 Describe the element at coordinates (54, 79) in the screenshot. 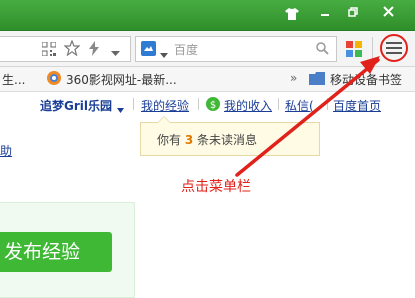

I see `browser-360-icon` at that location.